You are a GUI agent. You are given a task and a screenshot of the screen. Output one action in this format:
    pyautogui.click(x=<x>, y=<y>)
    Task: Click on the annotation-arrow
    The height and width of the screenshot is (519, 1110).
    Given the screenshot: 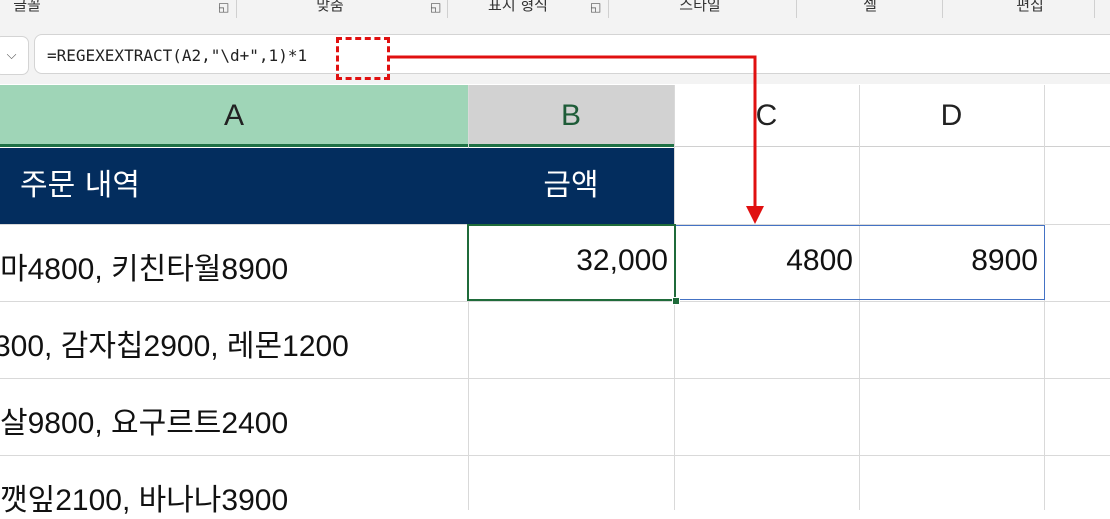 What is the action you would take?
    pyautogui.click(x=577, y=139)
    